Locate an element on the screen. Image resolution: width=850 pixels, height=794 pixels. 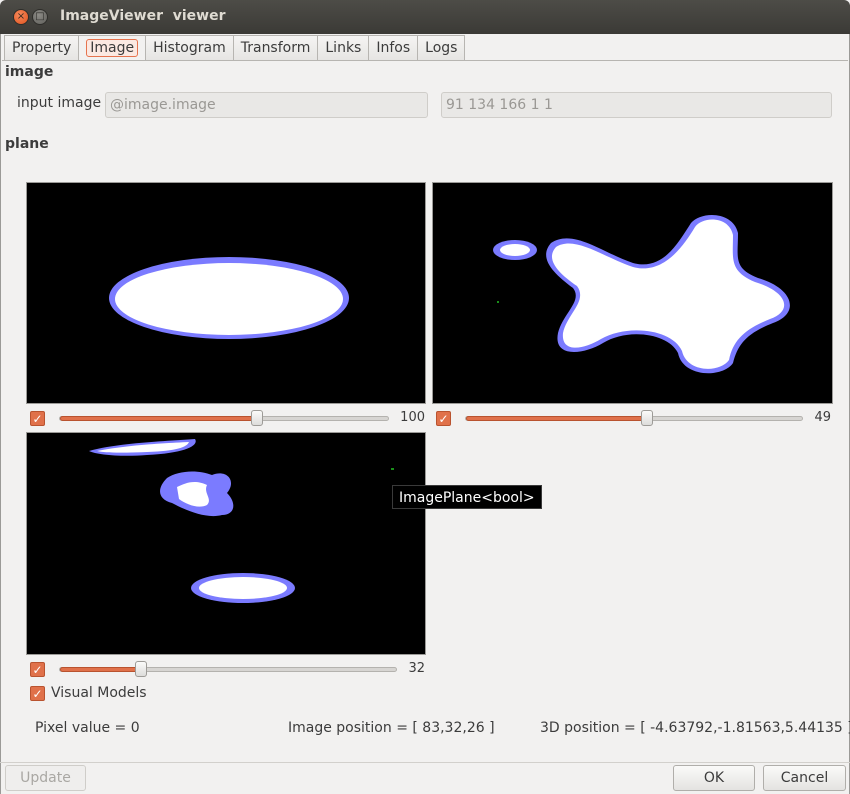
tab-label: Histogram is located at coordinates (189, 48).